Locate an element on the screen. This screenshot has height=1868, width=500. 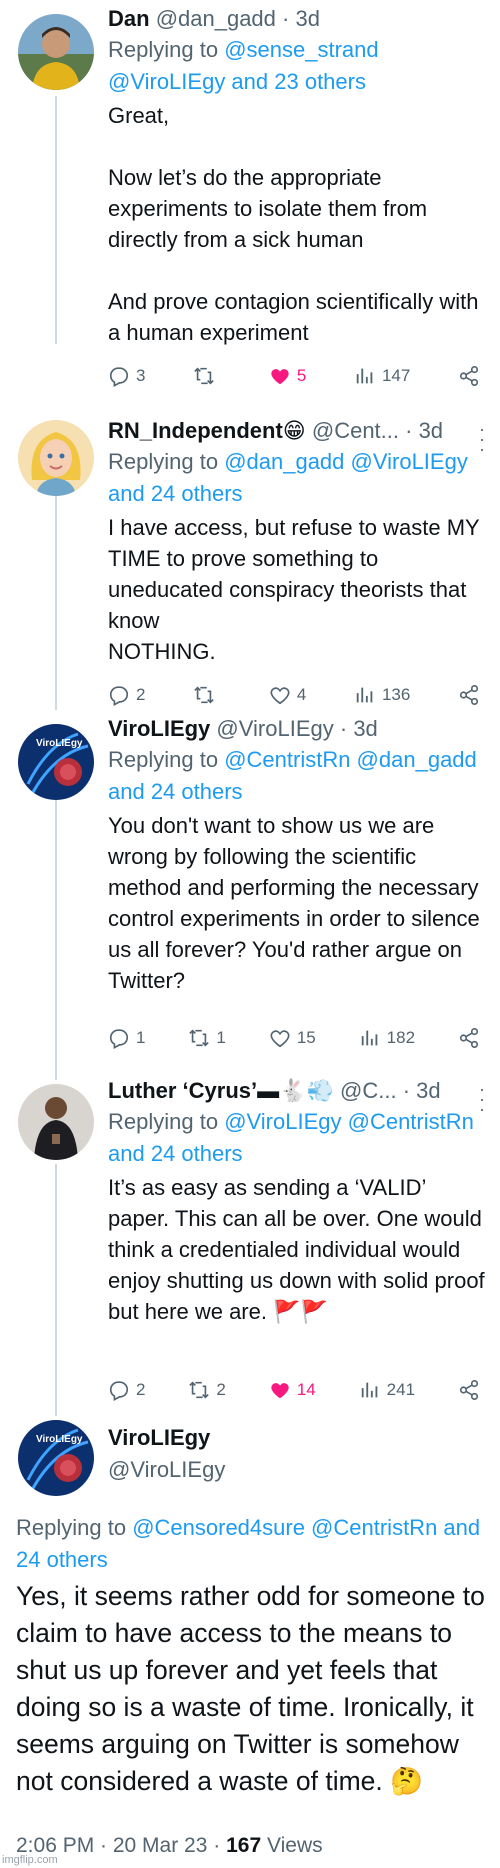
views-count: 241 is located at coordinates (401, 1389).